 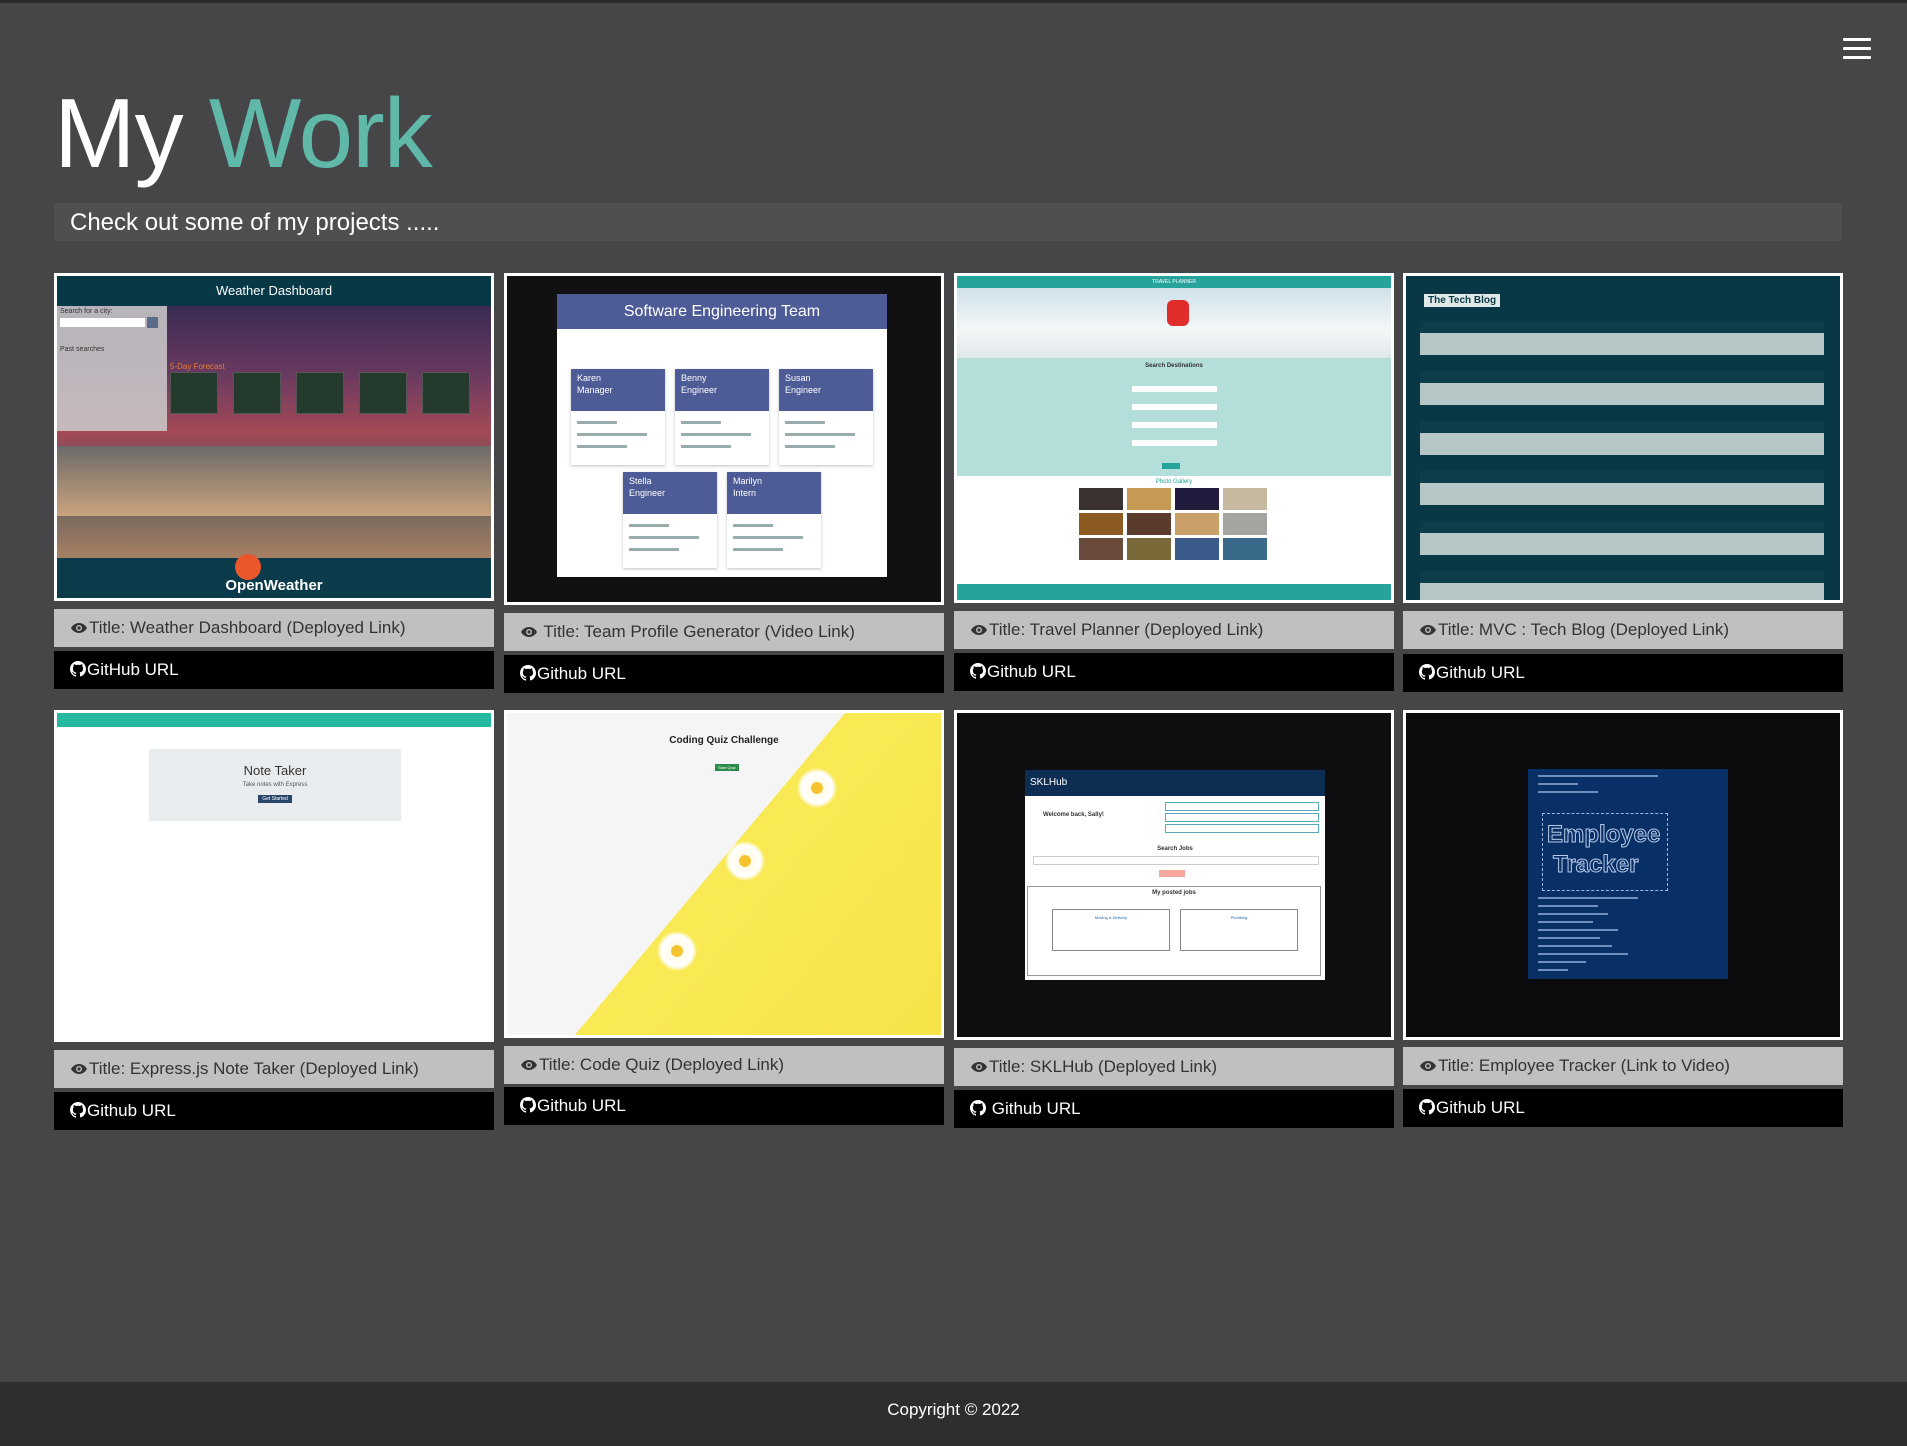 I want to click on thumb-button: Get Started, so click(x=275, y=799).